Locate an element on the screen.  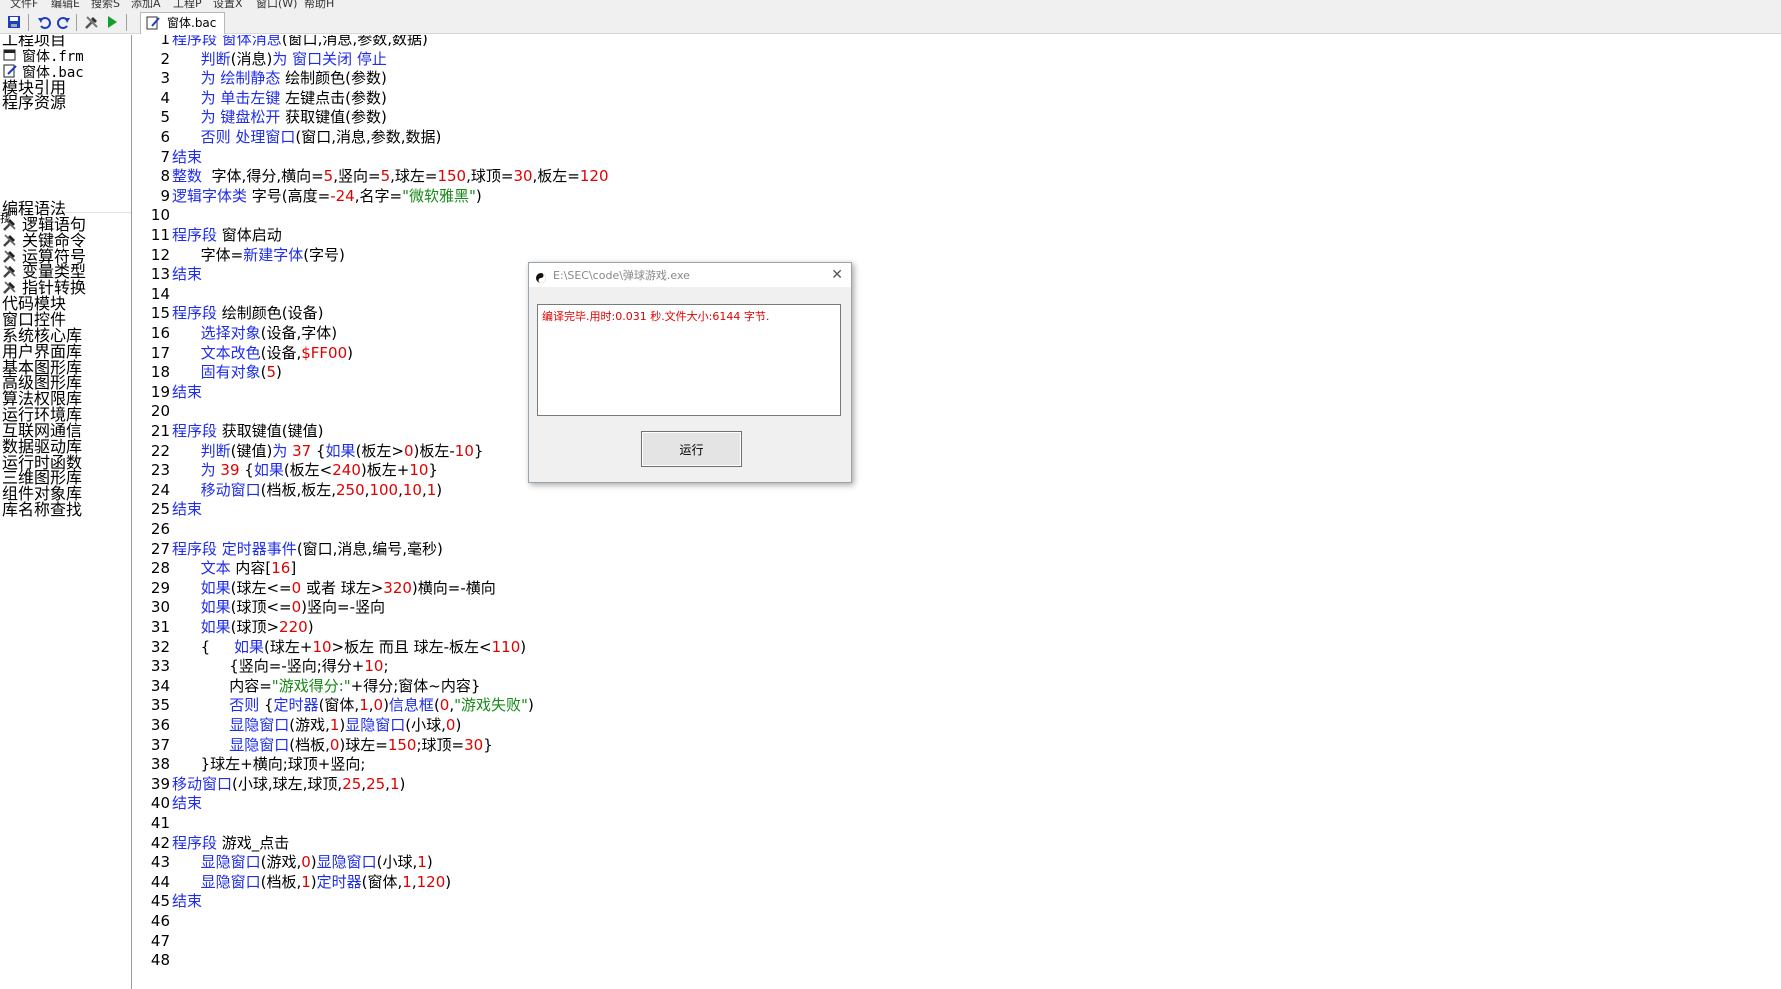
code-line: 15 程序段 绘制颜色(设备) is located at coordinates (228, 313).